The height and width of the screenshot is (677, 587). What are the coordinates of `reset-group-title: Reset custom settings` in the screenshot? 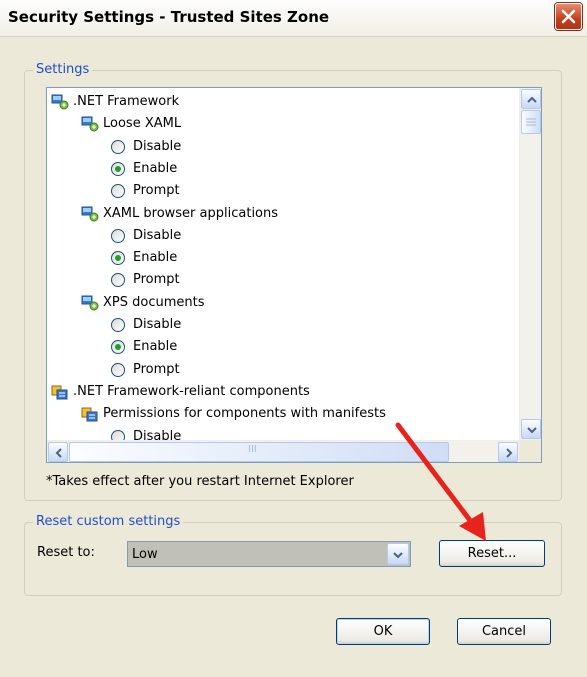 It's located at (108, 521).